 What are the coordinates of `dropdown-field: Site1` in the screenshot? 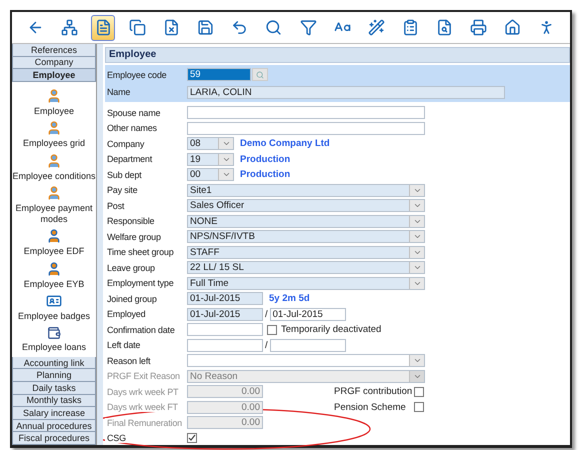 It's located at (306, 190).